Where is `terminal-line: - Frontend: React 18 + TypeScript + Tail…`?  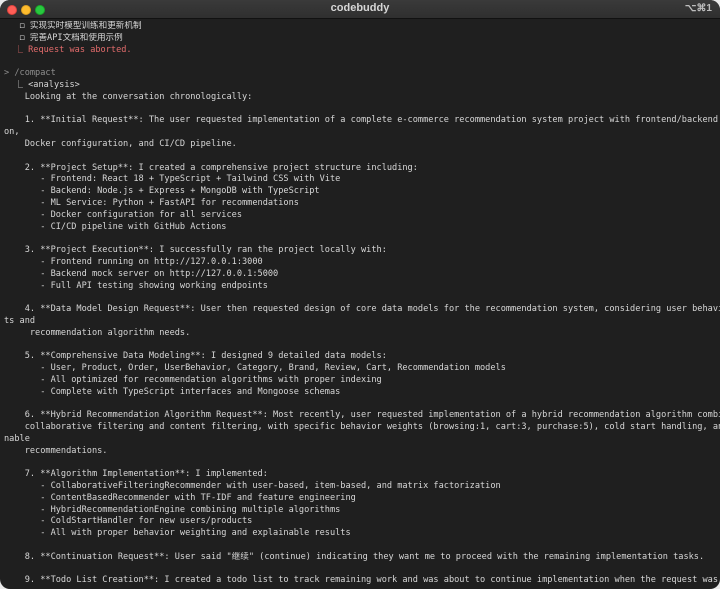 terminal-line: - Frontend: React 18 + TypeScript + Tail… is located at coordinates (172, 179).